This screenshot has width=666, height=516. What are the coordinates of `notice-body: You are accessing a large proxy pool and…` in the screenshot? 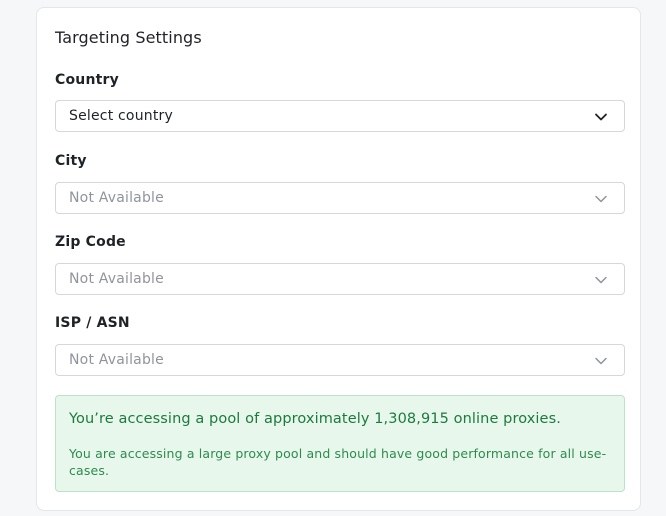 It's located at (338, 462).